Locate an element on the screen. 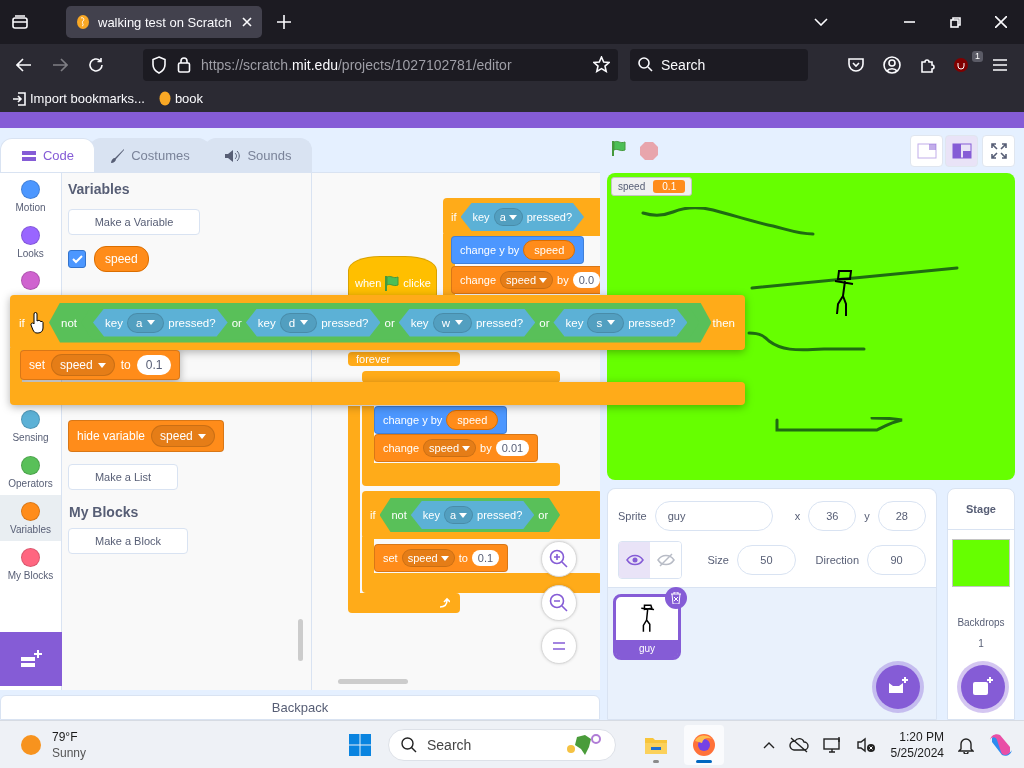 This screenshot has height=768, width=1024. stage-layout-button is located at coordinates (961, 150).